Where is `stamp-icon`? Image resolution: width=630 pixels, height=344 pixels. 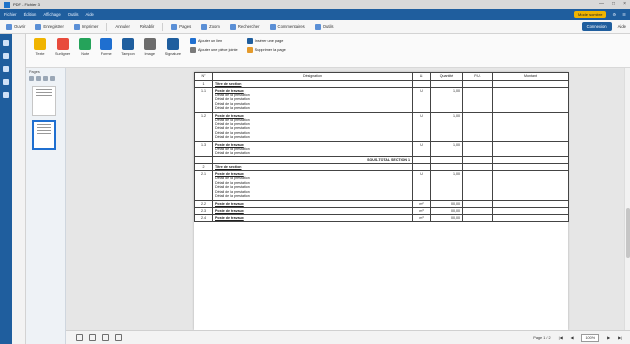
stamp-icon is located at coordinates (127, 44).